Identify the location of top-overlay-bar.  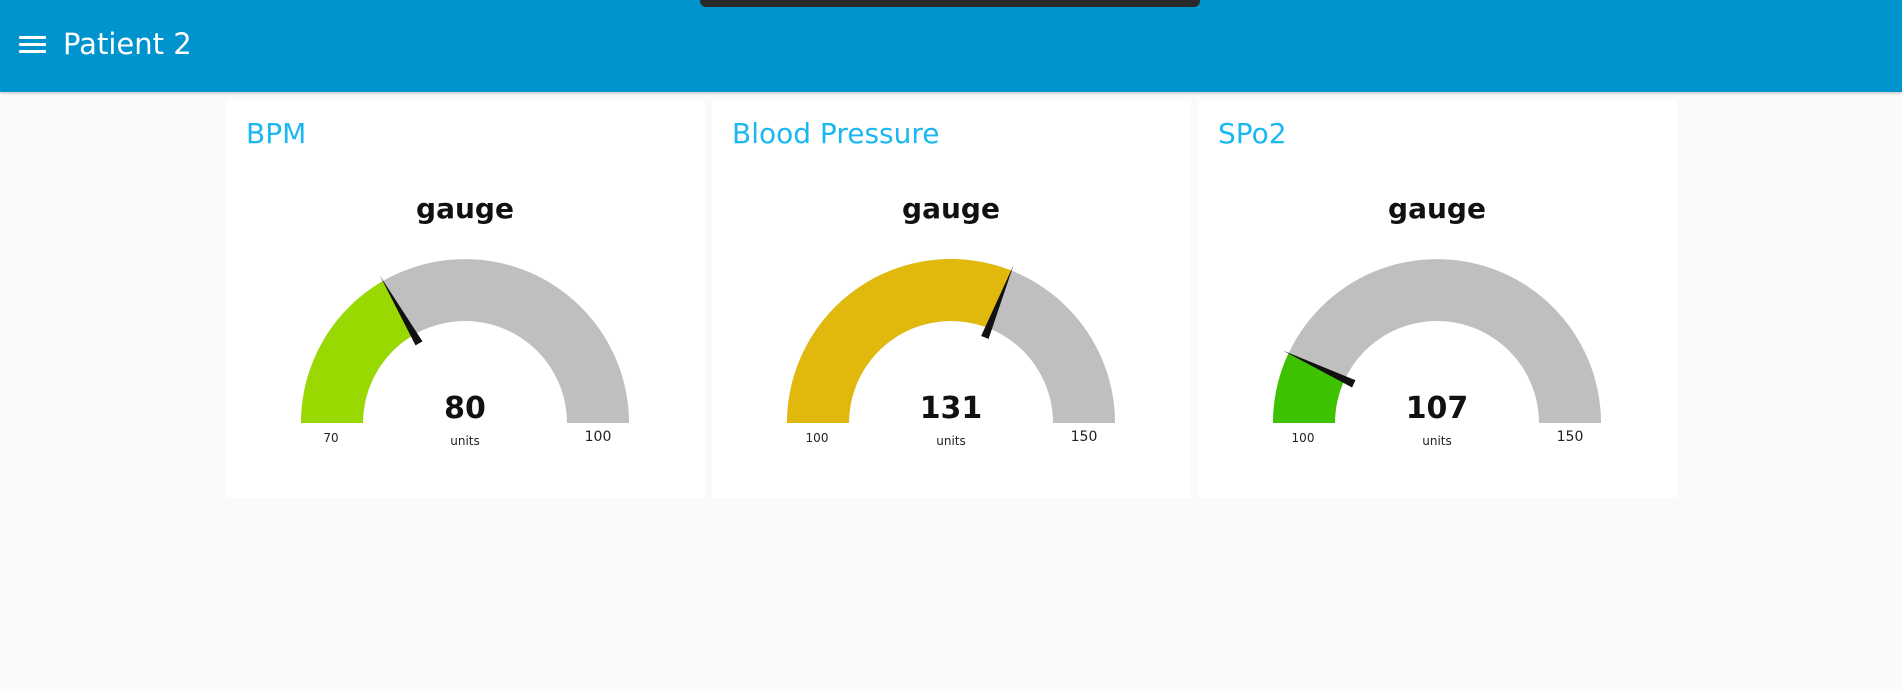
(950, 3).